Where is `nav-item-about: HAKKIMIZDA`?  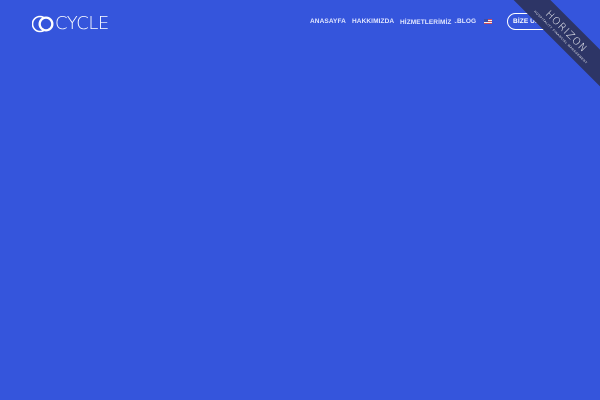
nav-item-about: HAKKIMIZDA is located at coordinates (373, 22).